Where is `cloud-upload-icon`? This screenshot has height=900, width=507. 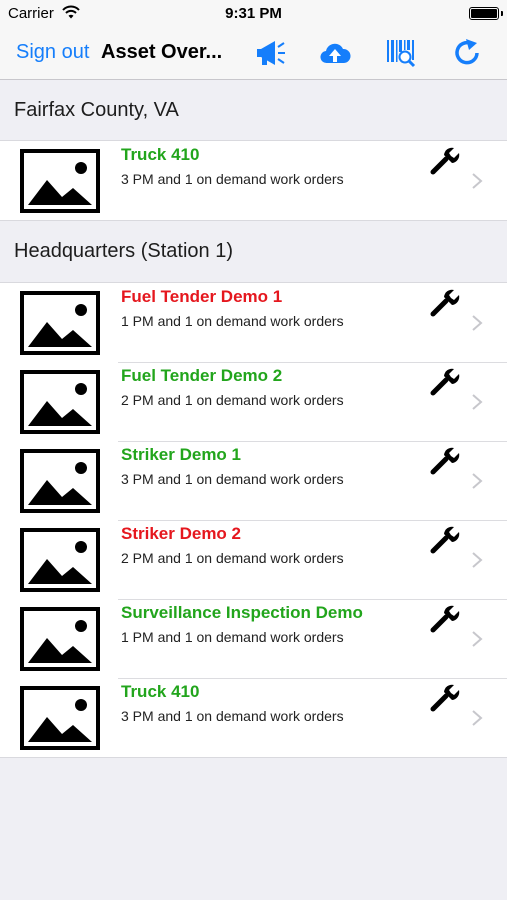 cloud-upload-icon is located at coordinates (335, 53).